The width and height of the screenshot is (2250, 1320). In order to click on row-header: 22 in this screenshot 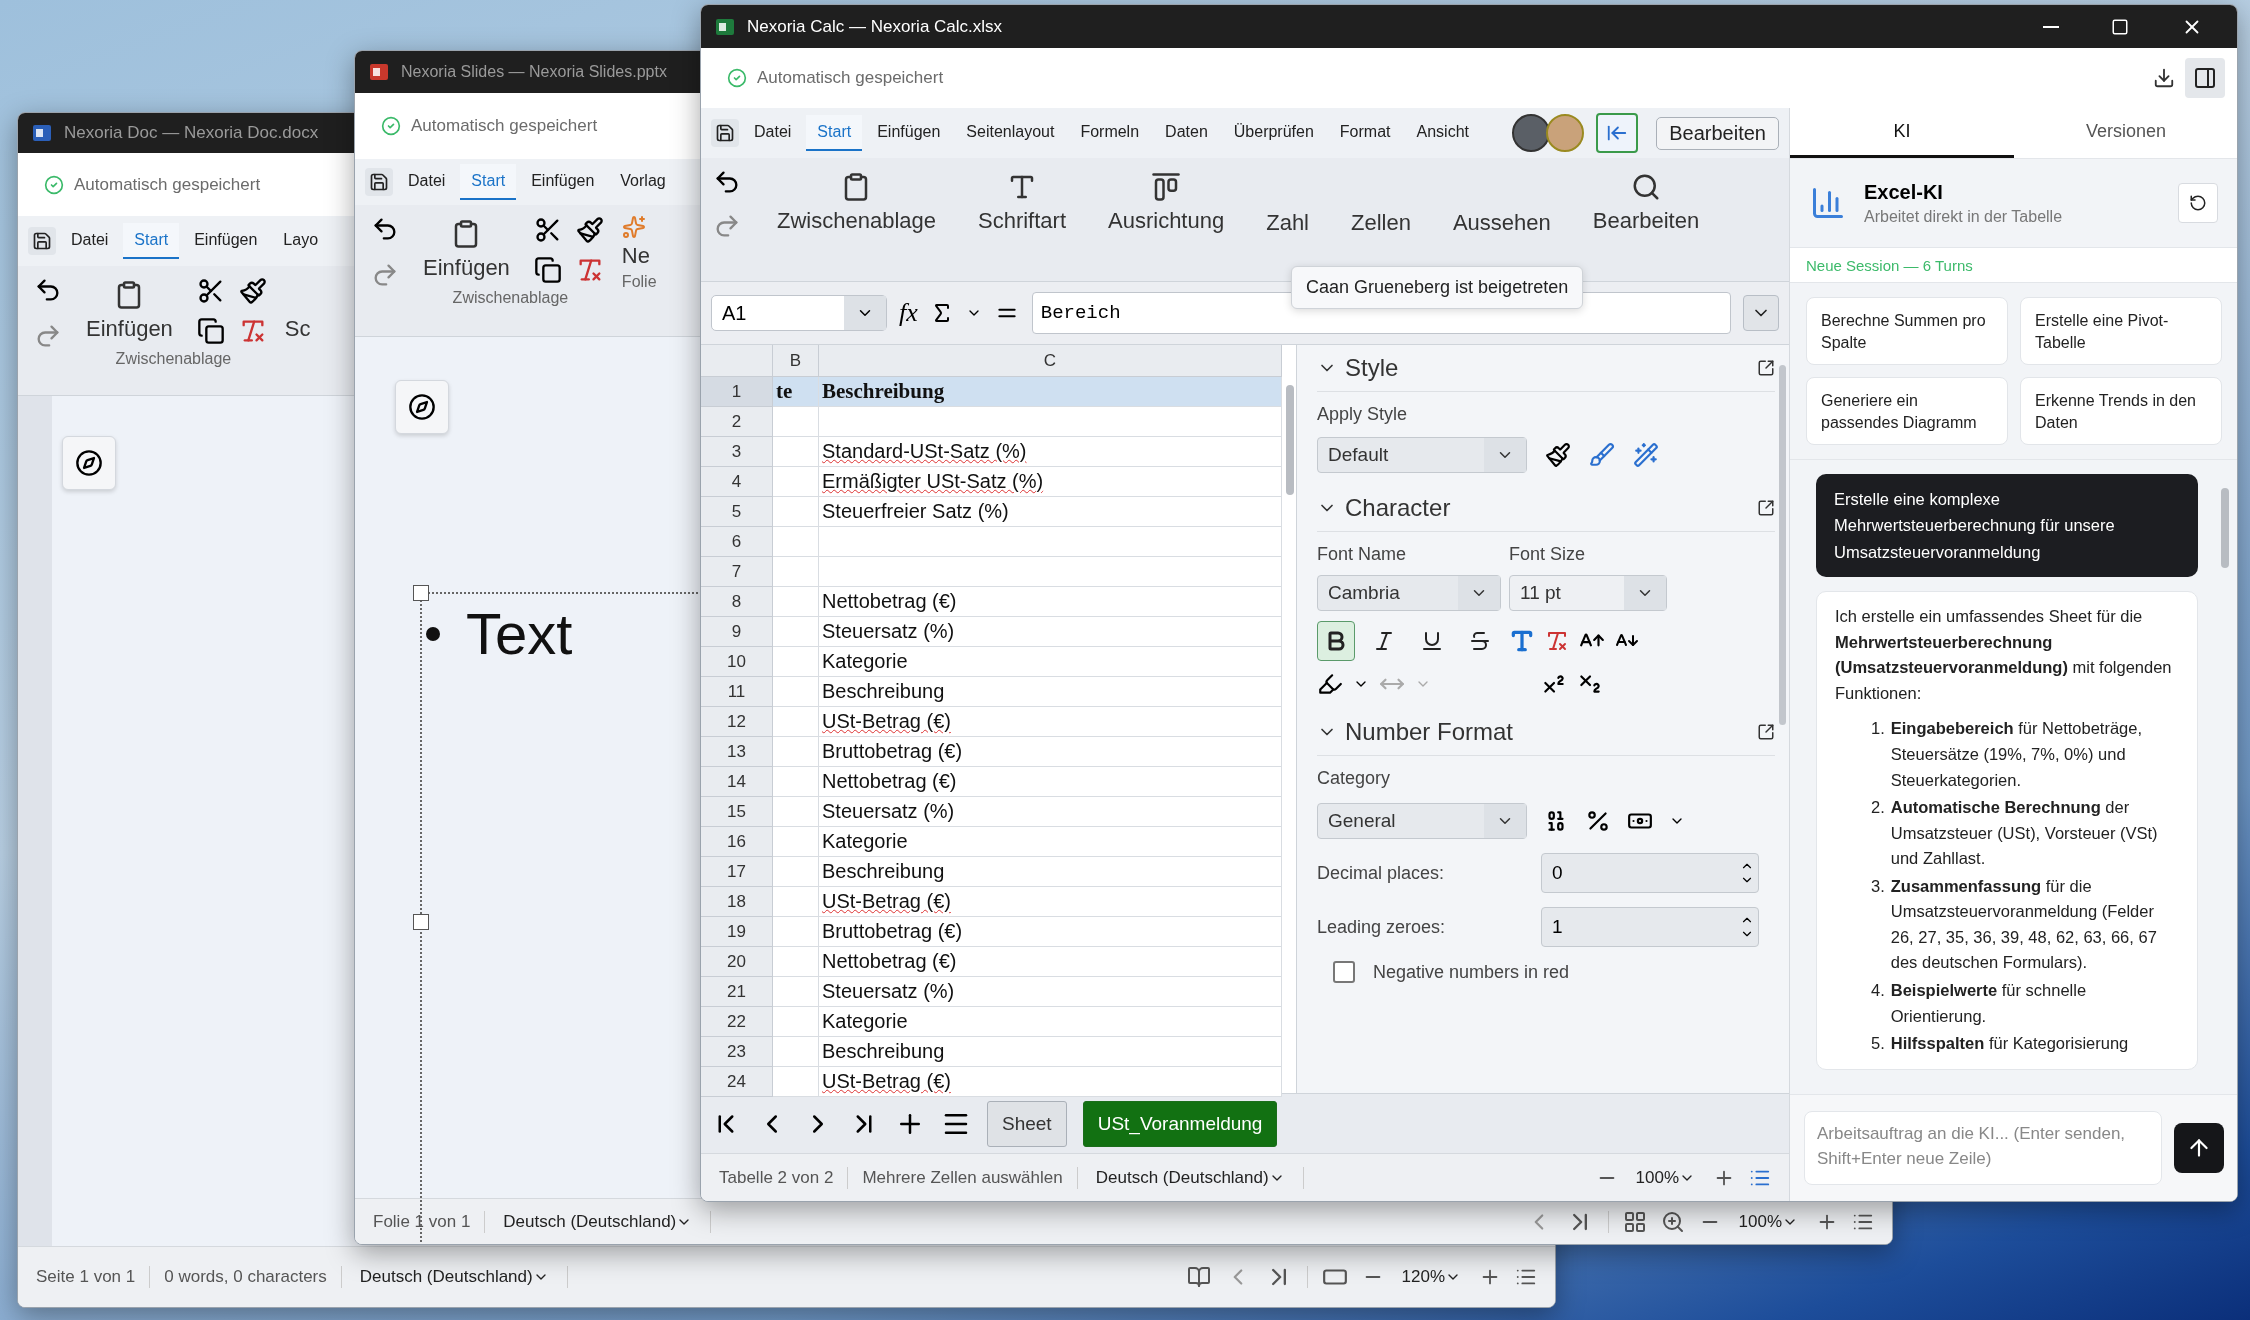, I will do `click(737, 1022)`.